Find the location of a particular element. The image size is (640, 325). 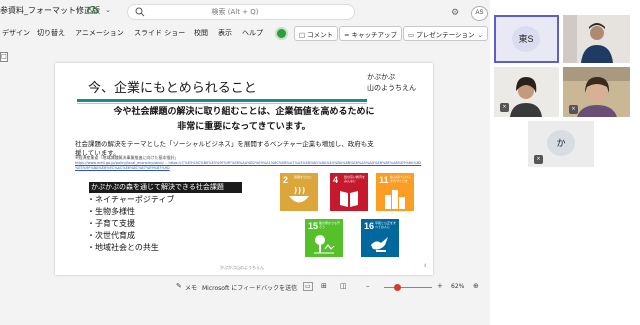

slide-footer: かぷかぷ山のようちえん is located at coordinates (242, 267).